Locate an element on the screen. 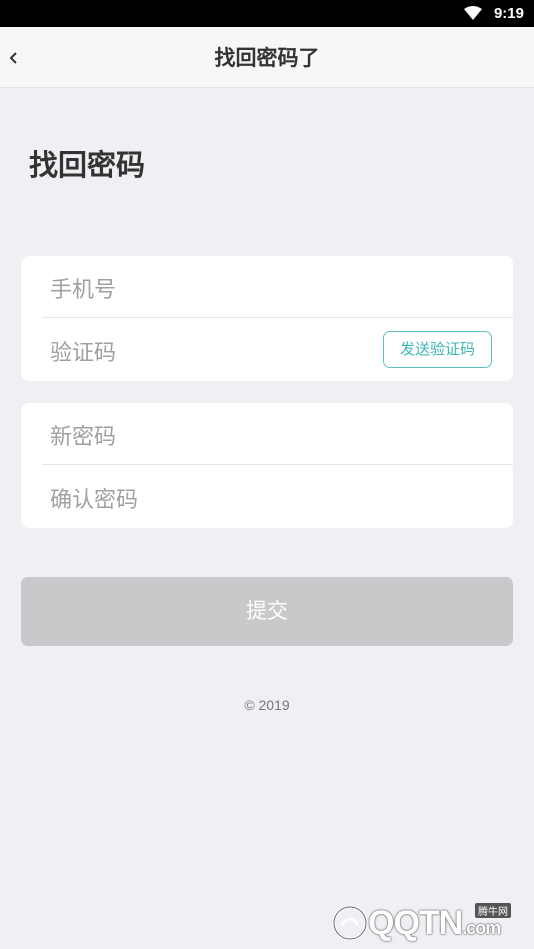  phone-input: 手机号 is located at coordinates (83, 288).